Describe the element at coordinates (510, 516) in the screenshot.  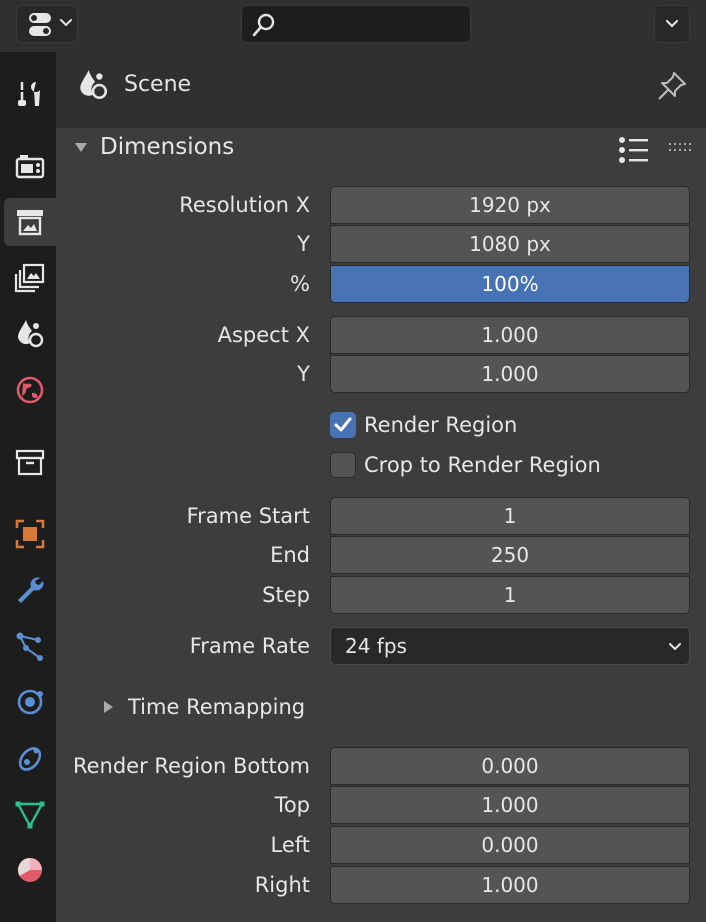
I see `frame-start-field: 1` at that location.